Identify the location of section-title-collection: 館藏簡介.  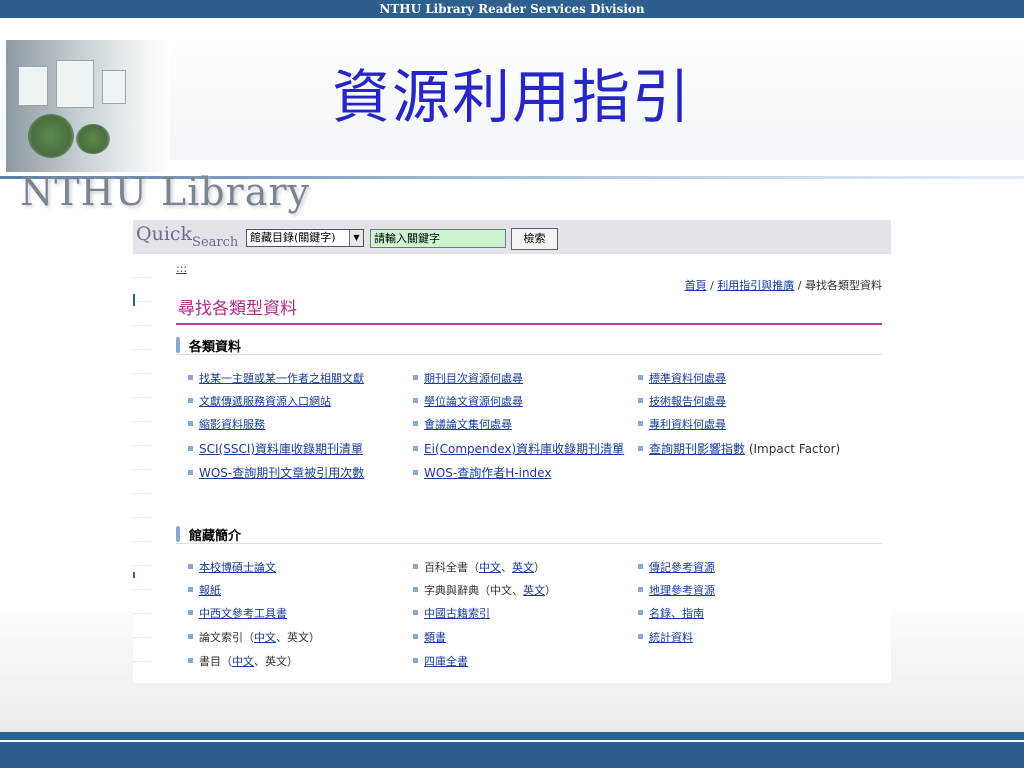
(215, 536).